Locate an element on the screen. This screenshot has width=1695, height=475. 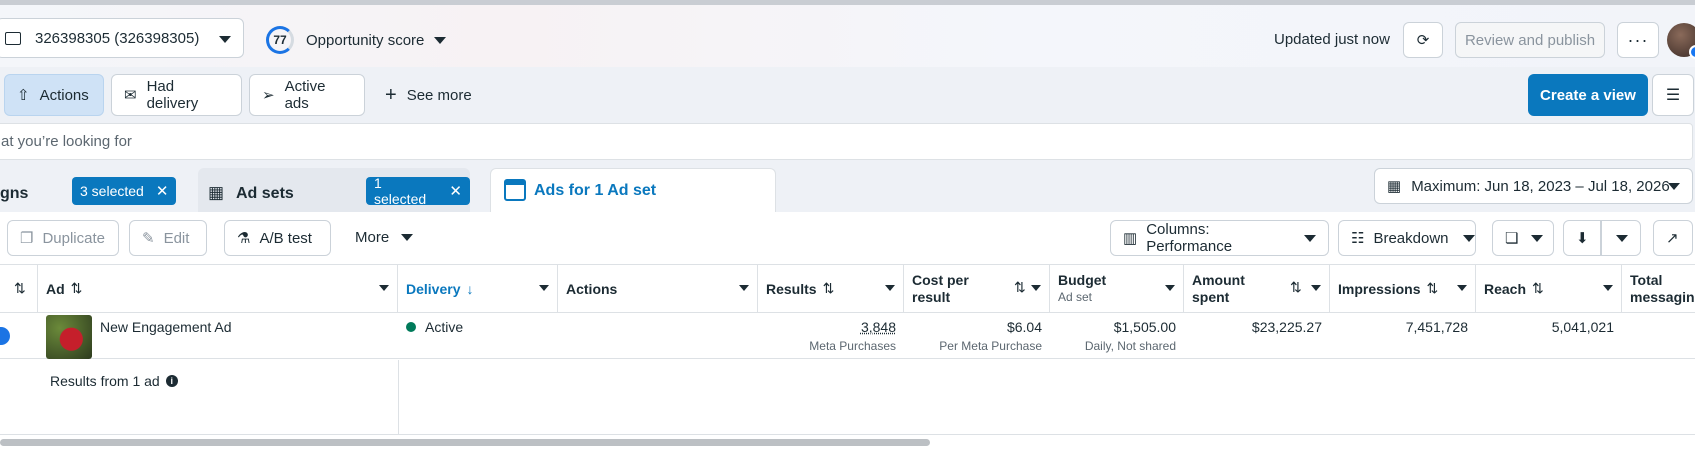
ab-test-button: ⚗ A/B test is located at coordinates (277, 238).